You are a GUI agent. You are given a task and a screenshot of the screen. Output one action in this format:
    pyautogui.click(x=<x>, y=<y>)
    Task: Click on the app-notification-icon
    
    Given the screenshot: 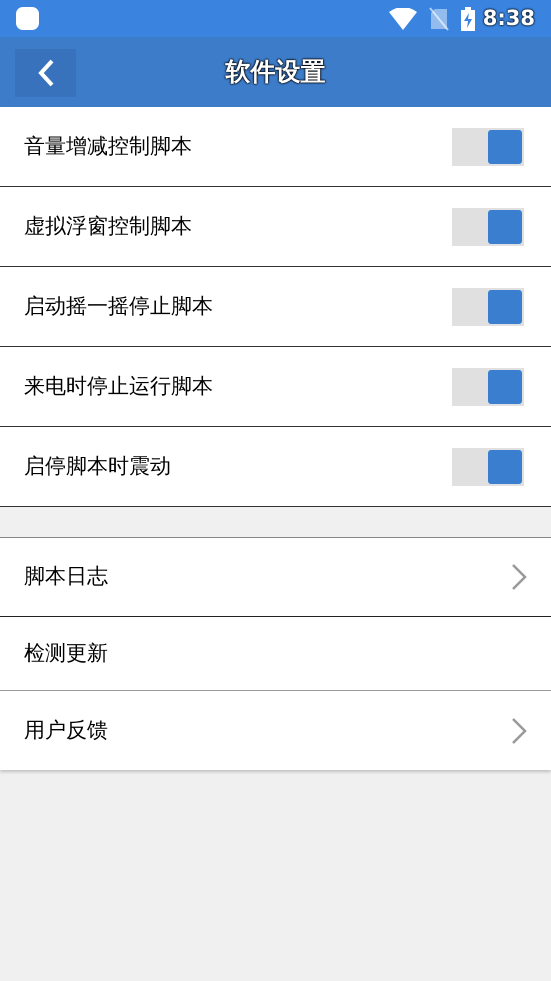 What is the action you would take?
    pyautogui.click(x=27, y=18)
    